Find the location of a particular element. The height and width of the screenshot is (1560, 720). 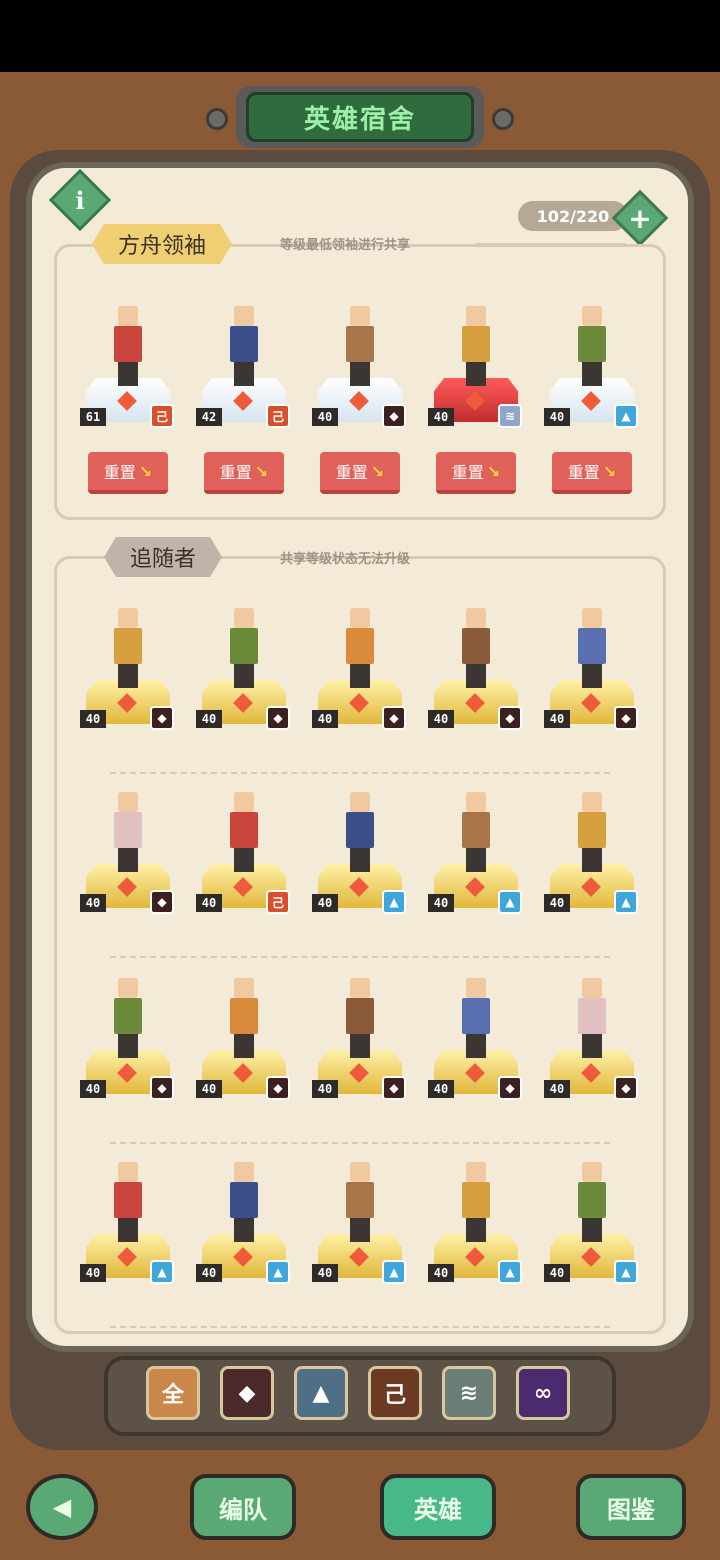

back-arrow-icon: ◀ is located at coordinates (62, 1507).